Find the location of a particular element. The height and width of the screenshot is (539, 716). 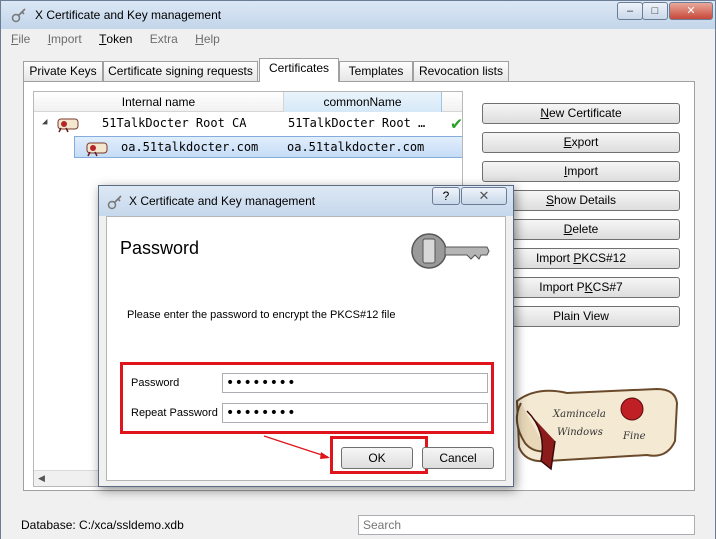

cancel-button: Cancel is located at coordinates (458, 458).